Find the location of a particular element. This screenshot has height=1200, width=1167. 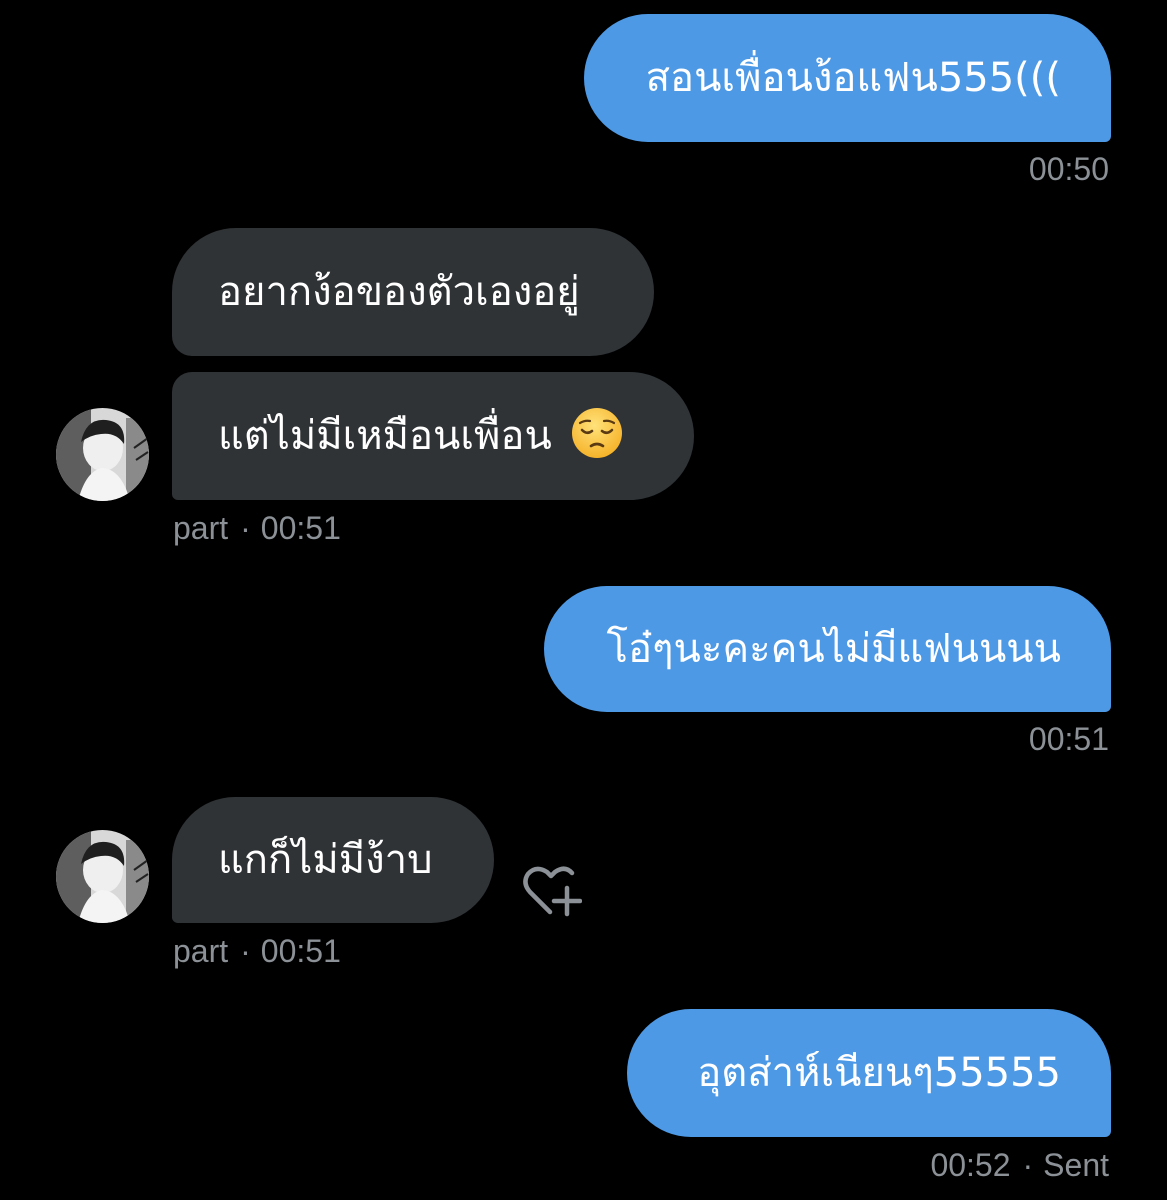

message-text: แกก็ไม่มีง้าบ is located at coordinates (325, 860).